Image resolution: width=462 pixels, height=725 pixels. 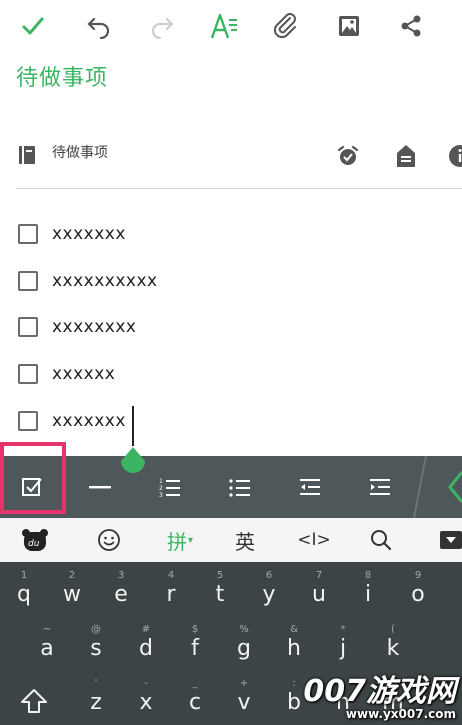 What do you see at coordinates (190, 540) in the screenshot?
I see `dropdown-arrow-icon: ▾` at bounding box center [190, 540].